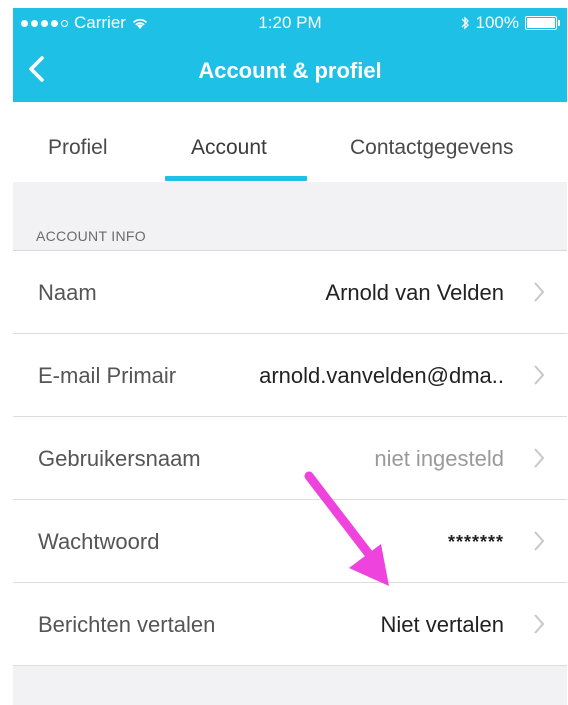 Image resolution: width=568 pixels, height=705 pixels. What do you see at coordinates (439, 458) in the screenshot?
I see `row-value: niet ingesteld` at bounding box center [439, 458].